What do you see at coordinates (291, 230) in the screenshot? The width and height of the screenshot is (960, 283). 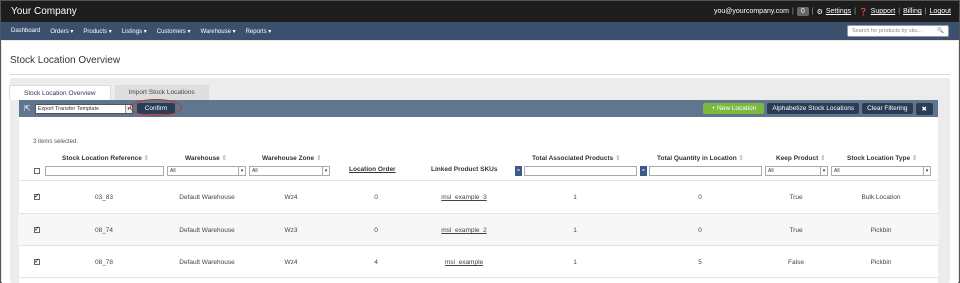 I see `cell-zone: Wz3` at bounding box center [291, 230].